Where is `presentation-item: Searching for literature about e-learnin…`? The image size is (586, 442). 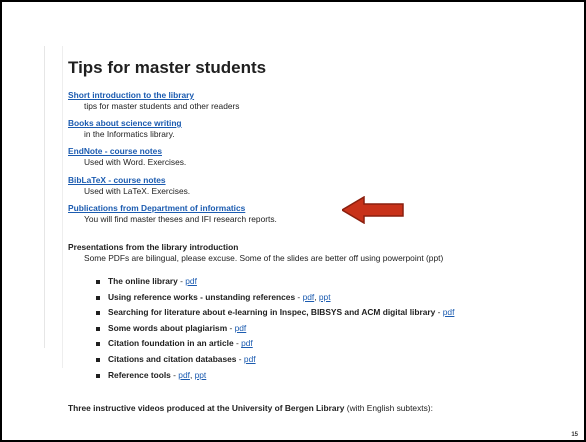
presentation-item: Searching for literature about e-learnin… is located at coordinates (275, 313).